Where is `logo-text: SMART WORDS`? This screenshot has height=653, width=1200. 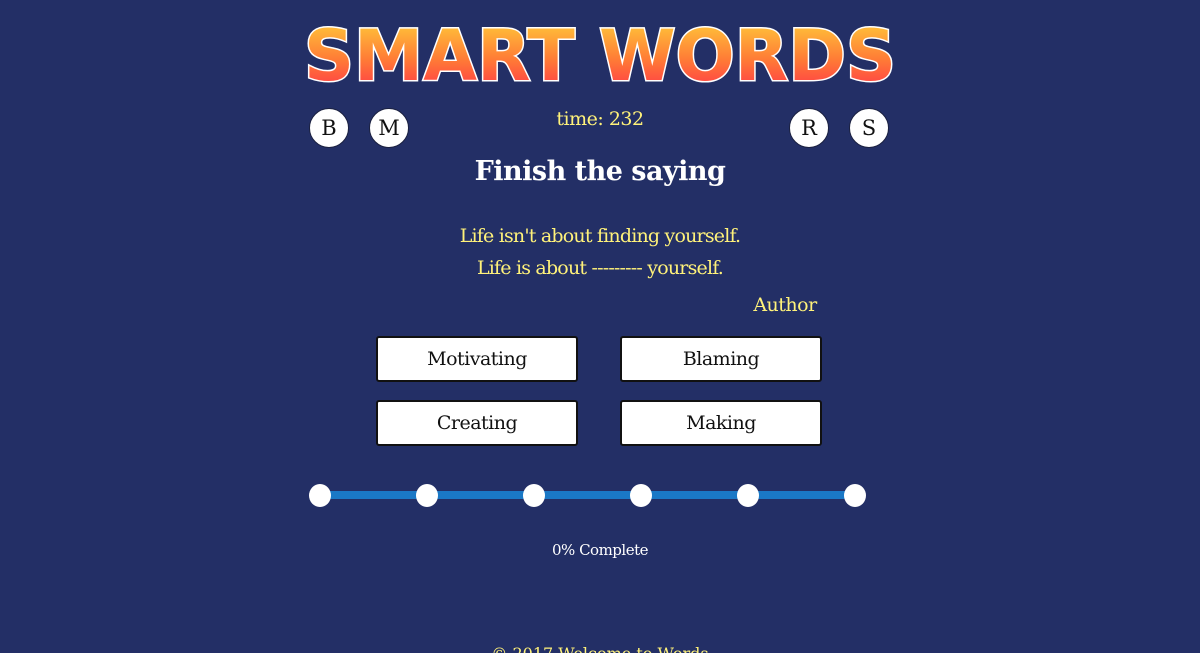 logo-text: SMART WORDS is located at coordinates (600, 52).